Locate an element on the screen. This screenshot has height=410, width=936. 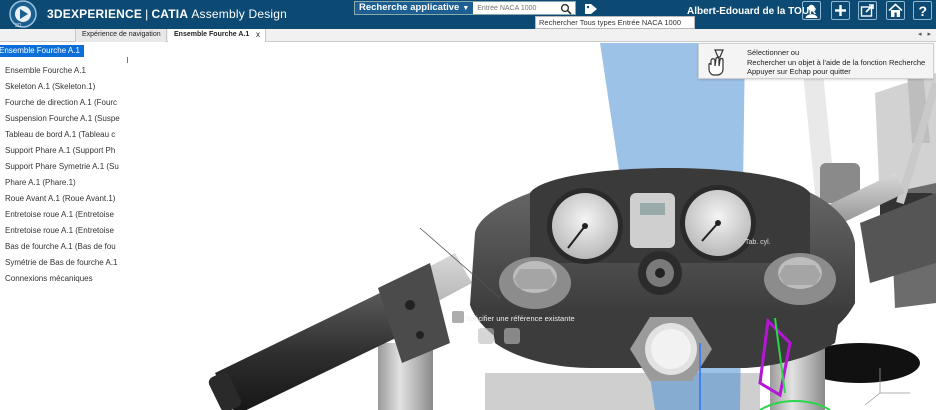
tooltip-line-1: Sélectionner ou is located at coordinates (773, 52).